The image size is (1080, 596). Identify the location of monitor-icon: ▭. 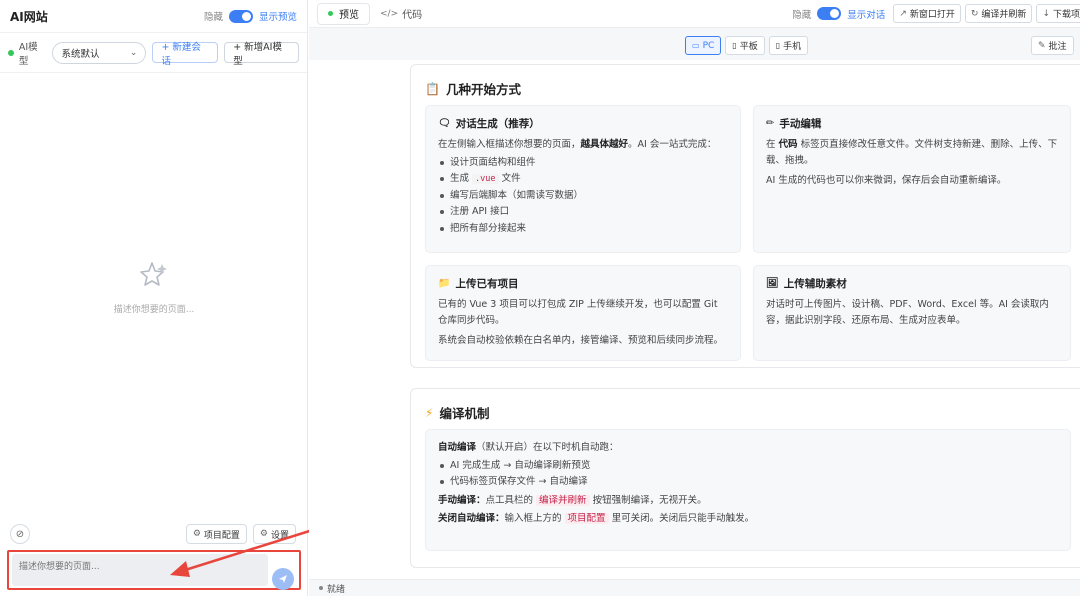
(696, 45).